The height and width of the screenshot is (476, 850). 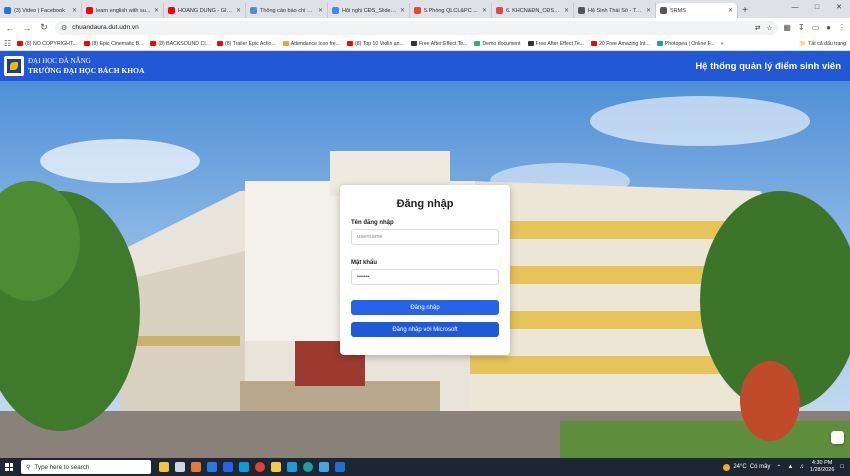 I want to click on new-tab-button: +, so click(x=745, y=10).